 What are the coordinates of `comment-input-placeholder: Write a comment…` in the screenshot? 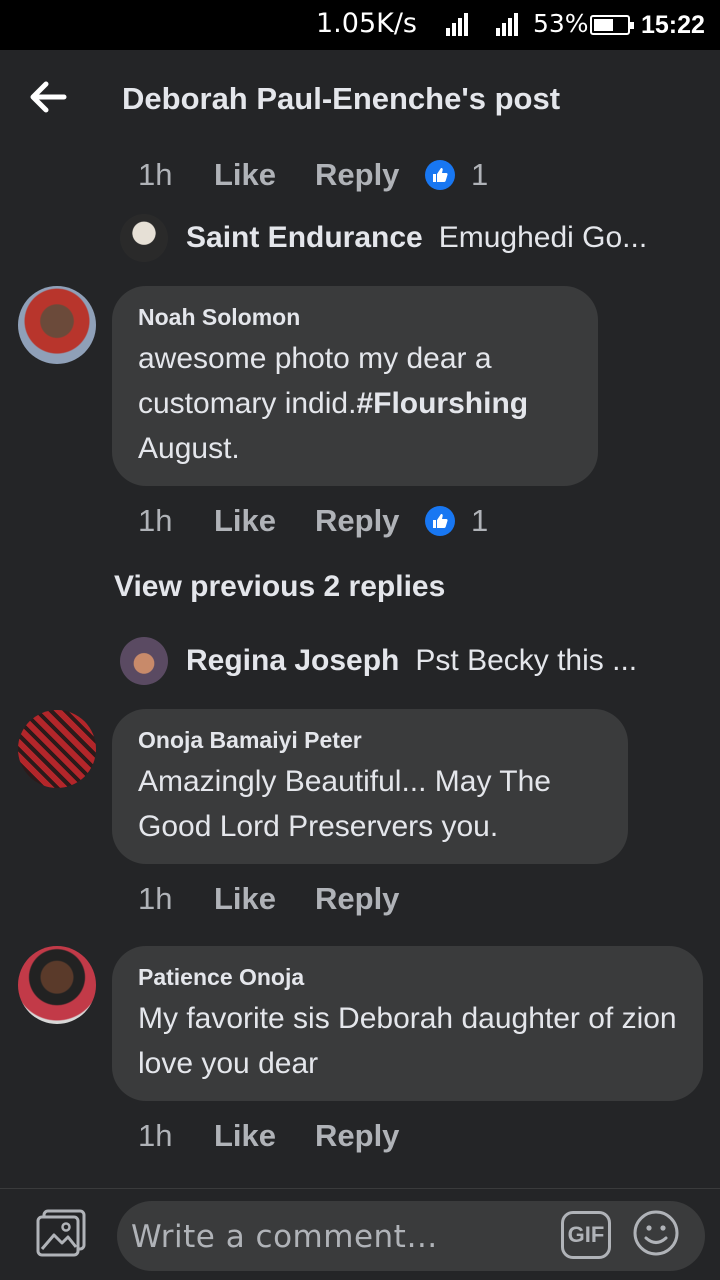 It's located at (284, 1237).